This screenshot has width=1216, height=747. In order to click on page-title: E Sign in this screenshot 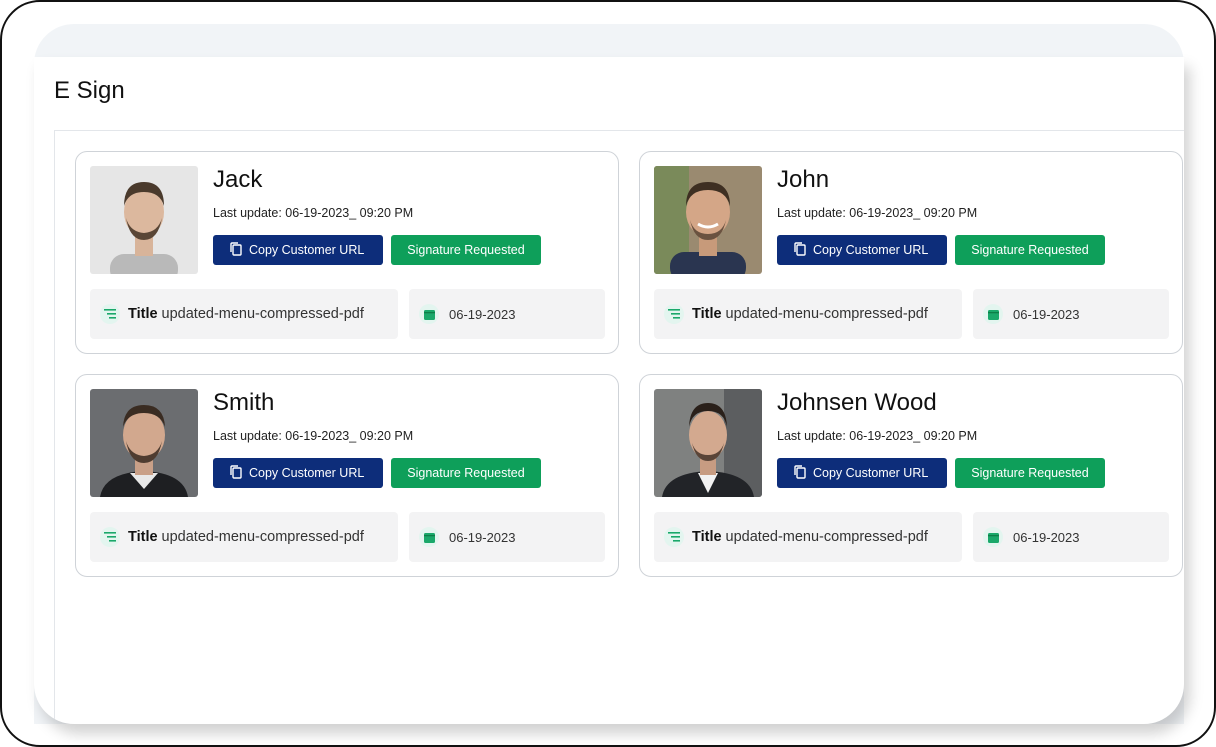, I will do `click(89, 90)`.